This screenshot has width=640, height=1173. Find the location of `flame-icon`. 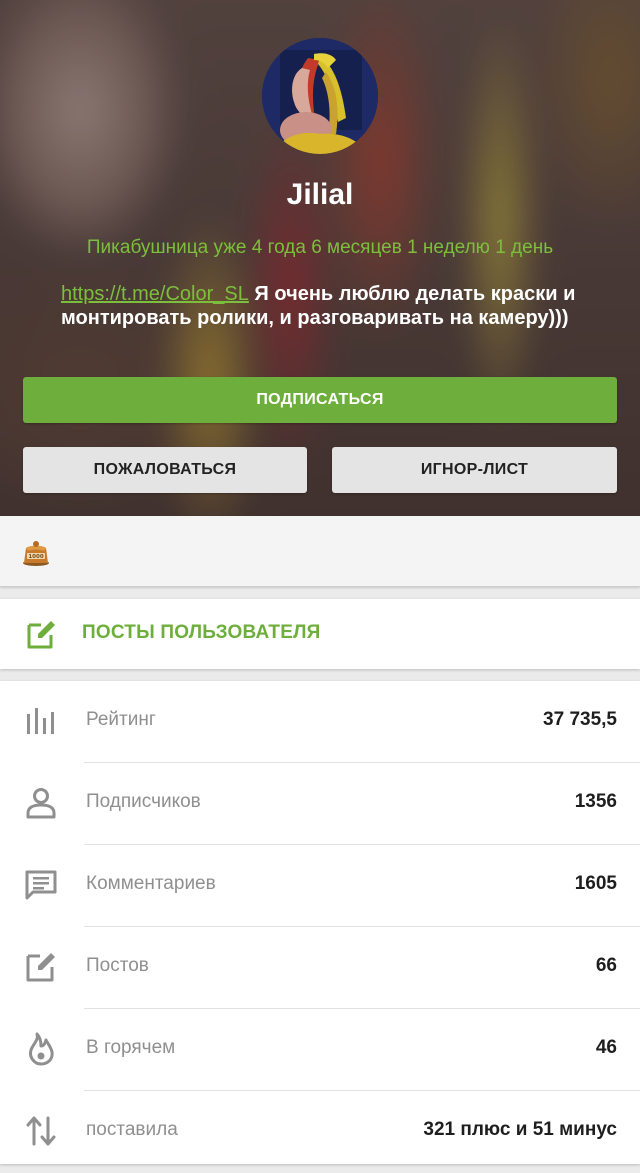

flame-icon is located at coordinates (41, 1049).